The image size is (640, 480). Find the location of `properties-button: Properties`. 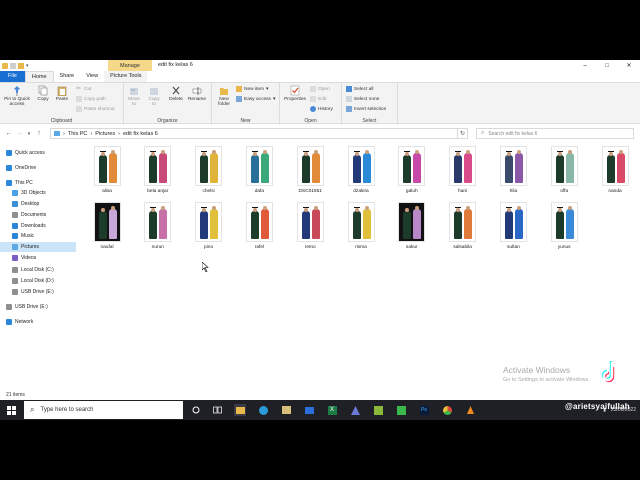

properties-button: Properties is located at coordinates (295, 93).